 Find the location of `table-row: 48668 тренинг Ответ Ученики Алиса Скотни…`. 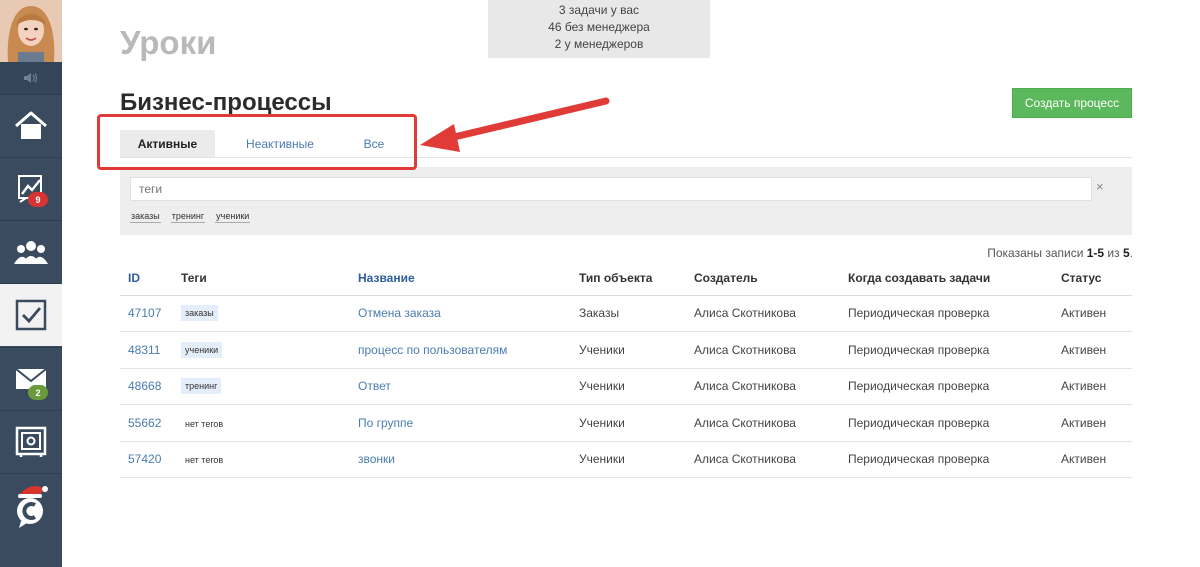

table-row: 48668 тренинг Ответ Ученики Алиса Скотни… is located at coordinates (626, 386).